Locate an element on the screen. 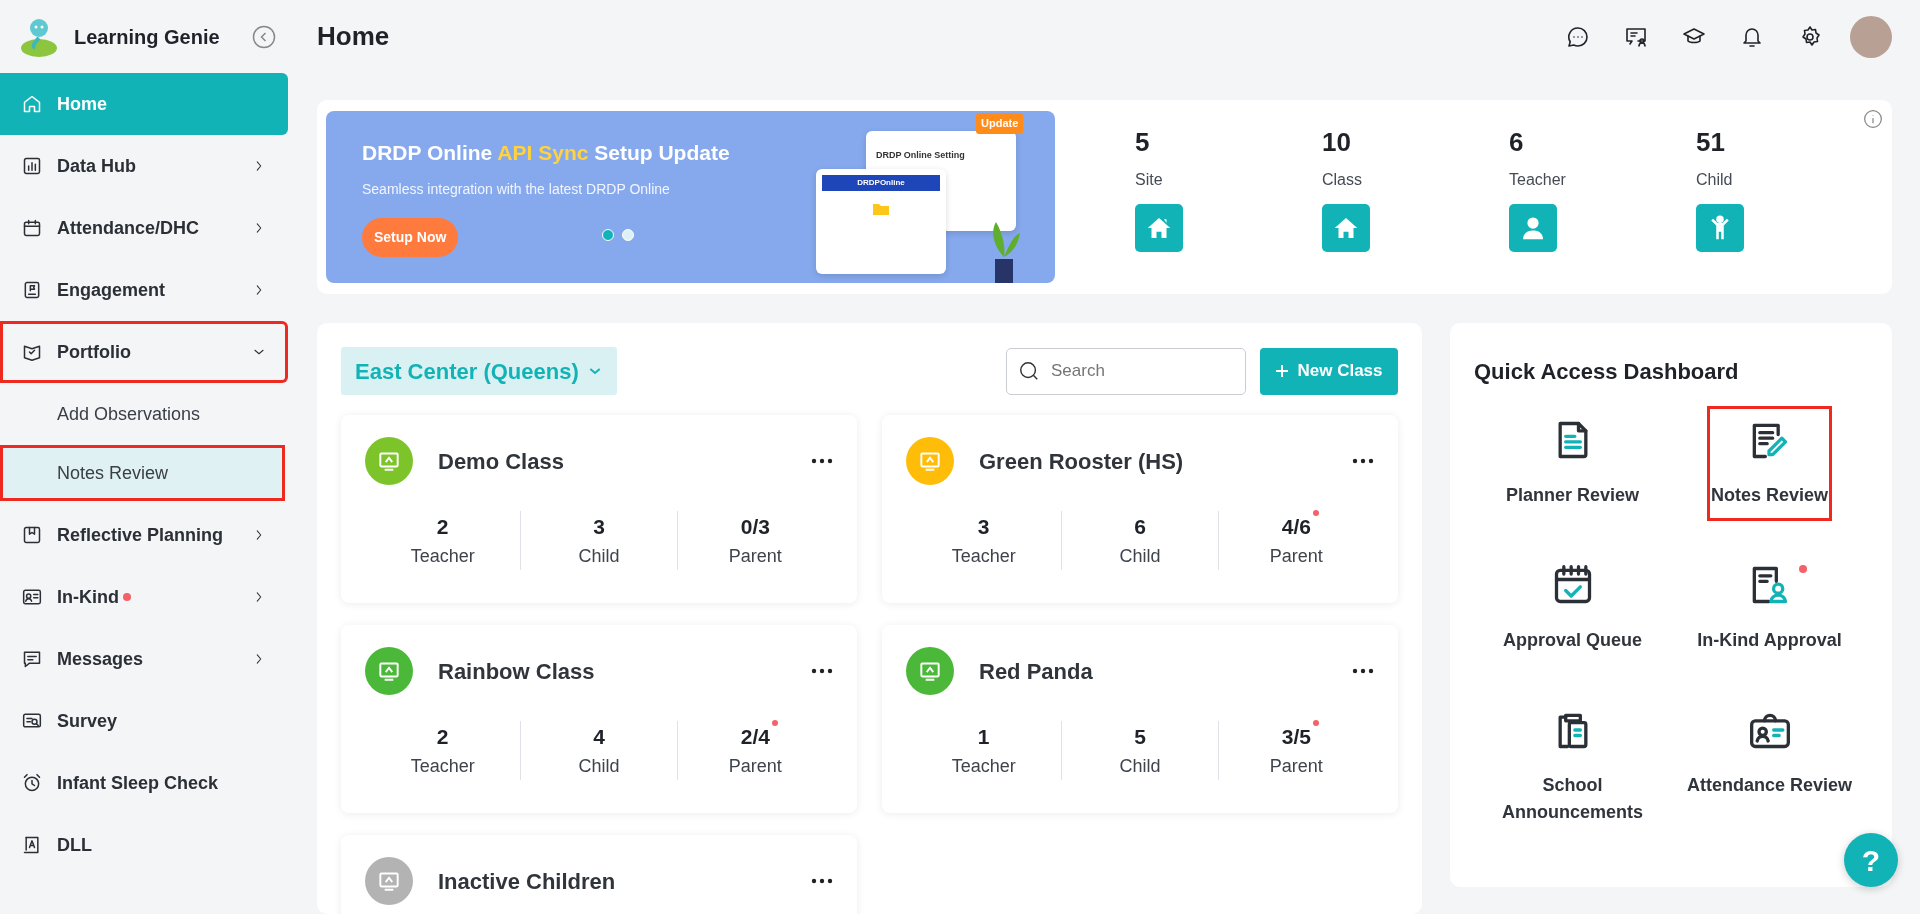 The height and width of the screenshot is (914, 1920). class-card: Demo Class 2 Teacher 3 Child 0/3 Parent is located at coordinates (599, 509).